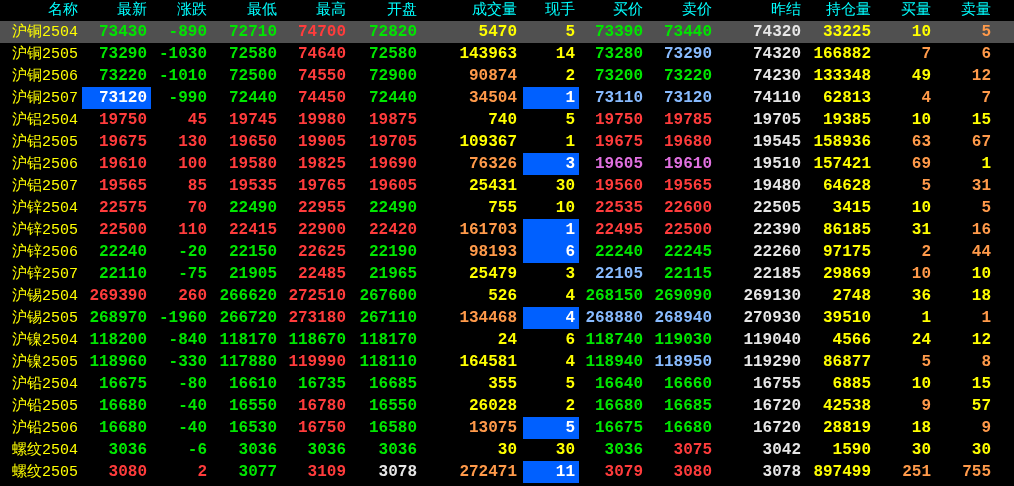  Describe the element at coordinates (393, 76) in the screenshot. I see `table-cell: 72900` at that location.